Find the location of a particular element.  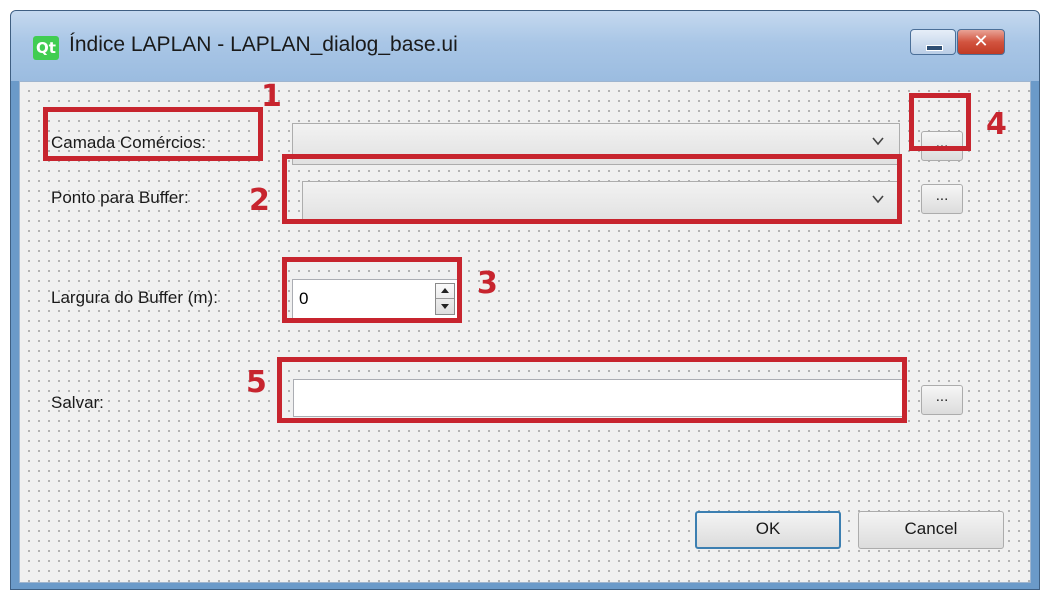

largura-buffer-label: Largura do Buffer (m): is located at coordinates (134, 297).